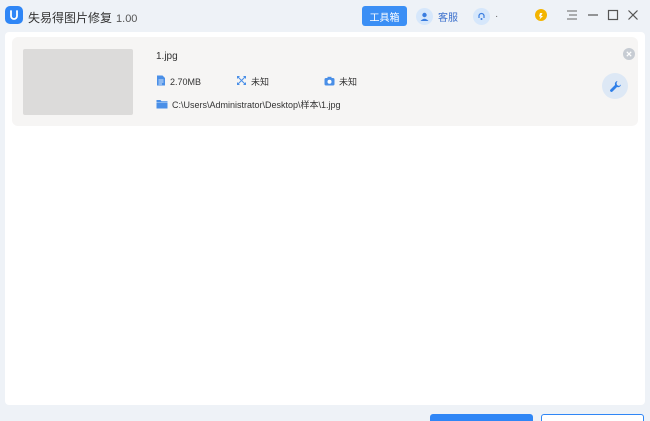  I want to click on document-icon, so click(161, 81).